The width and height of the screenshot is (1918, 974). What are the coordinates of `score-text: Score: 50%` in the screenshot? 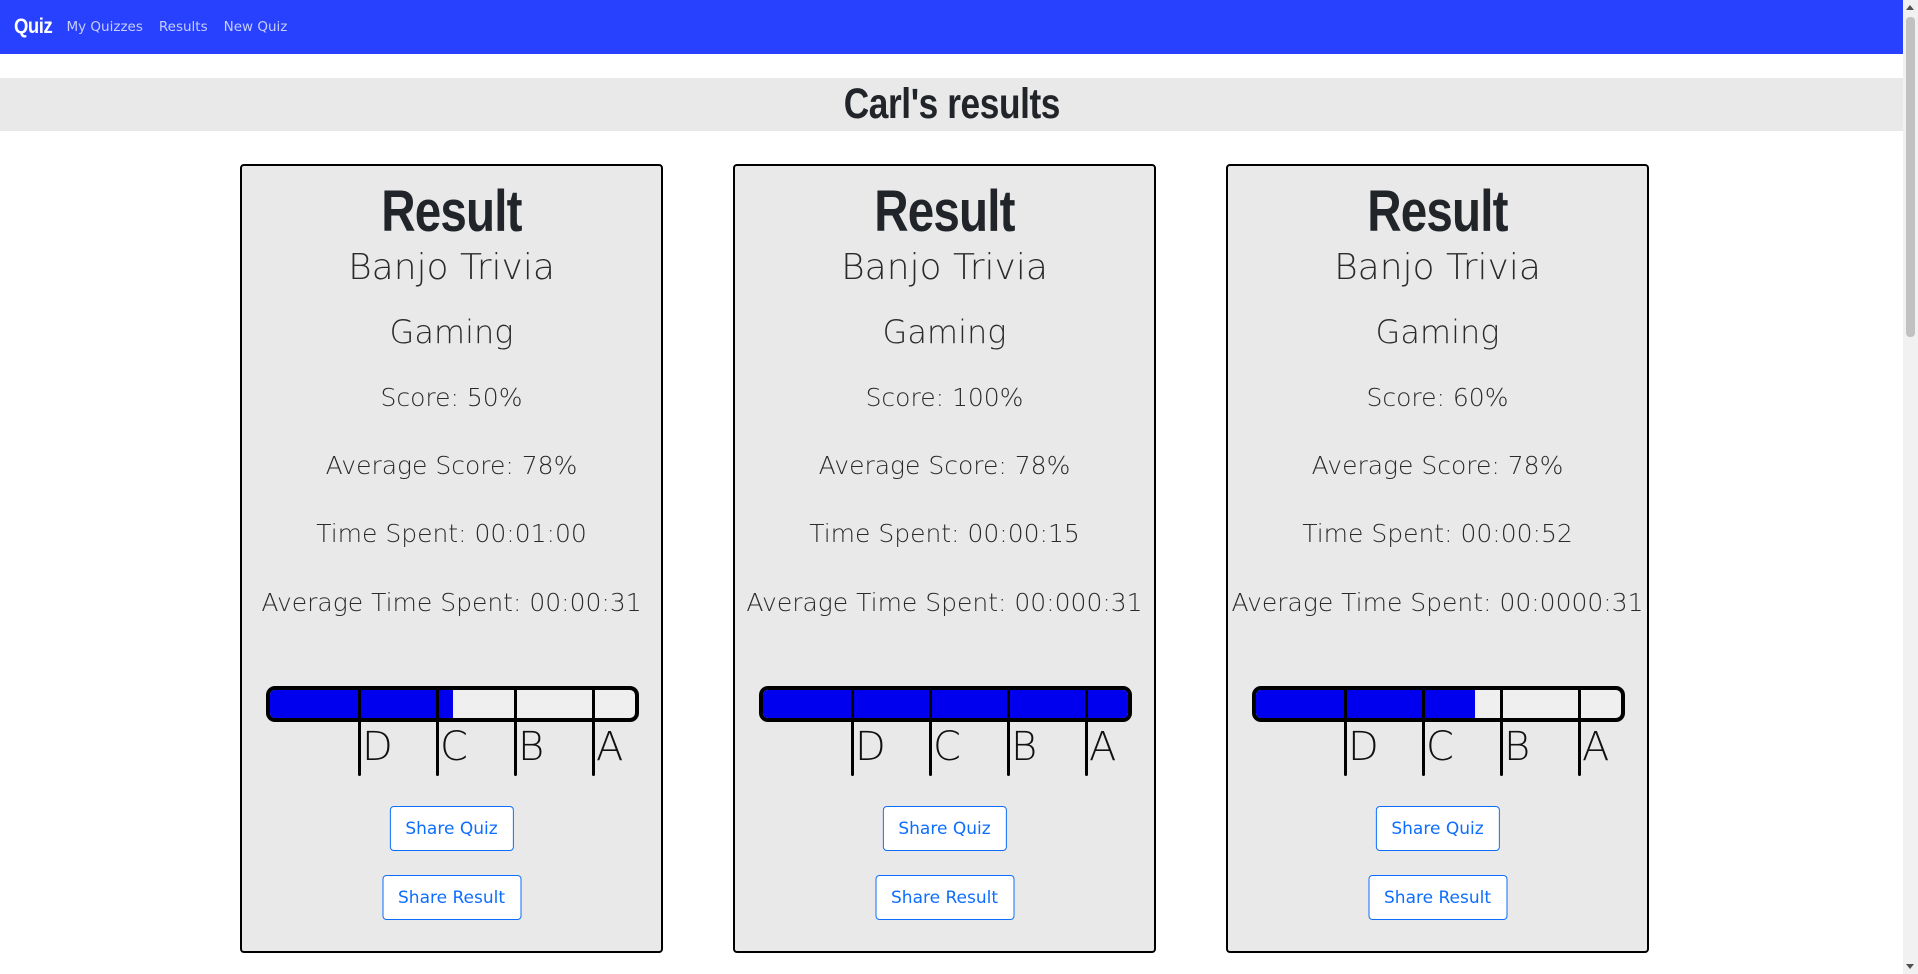 It's located at (451, 397).